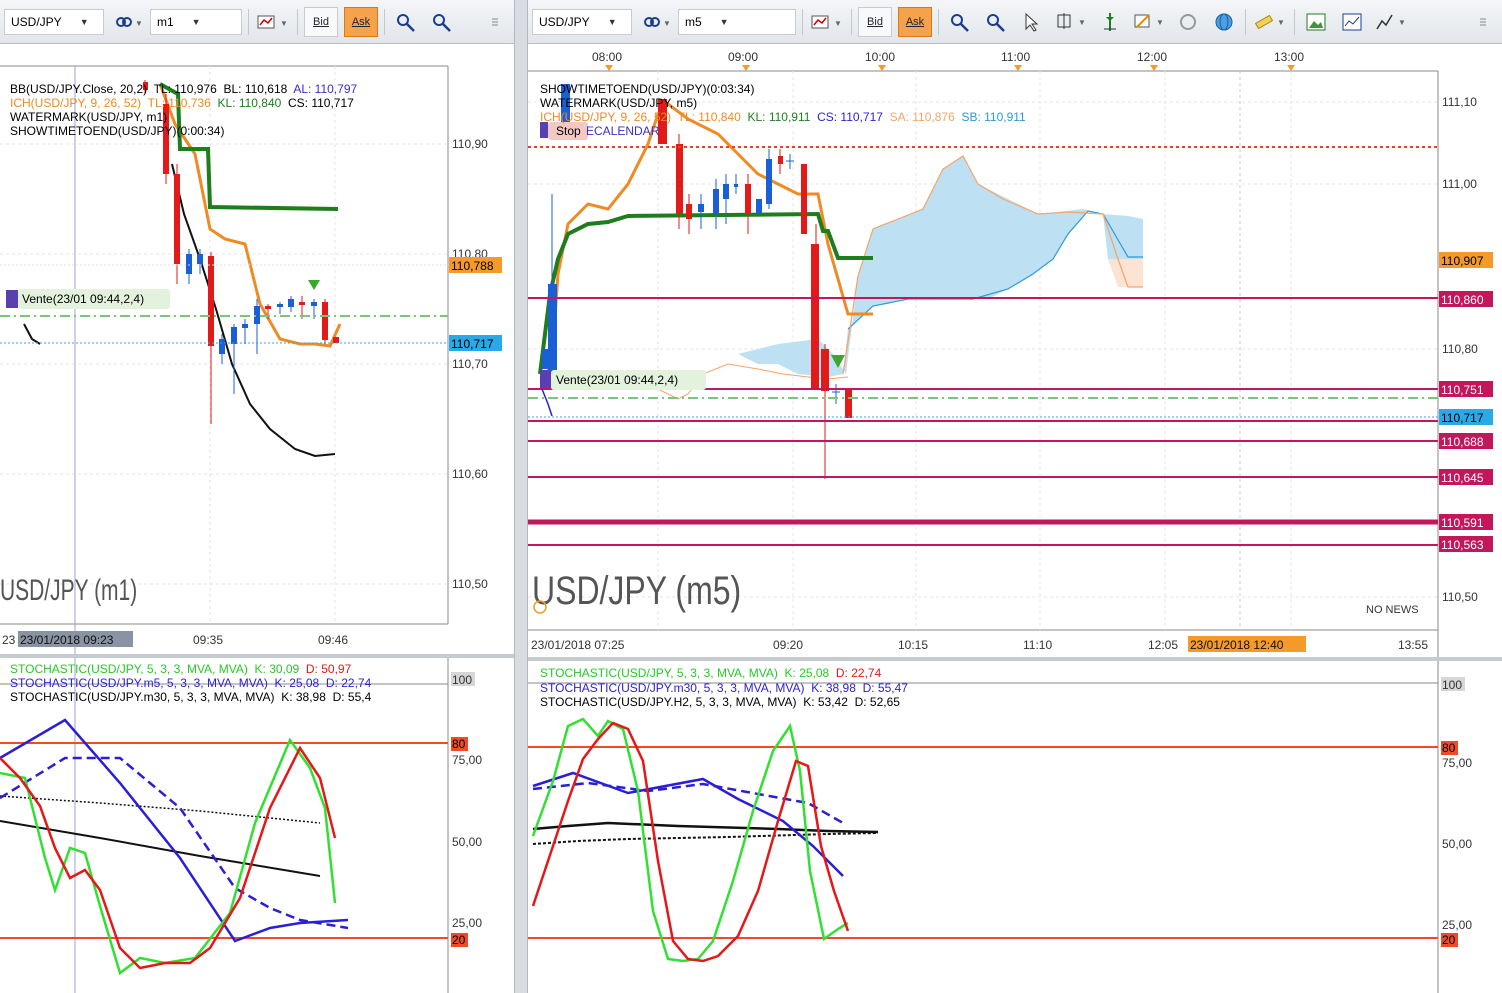 Image resolution: width=1502 pixels, height=993 pixels. Describe the element at coordinates (693, 21) in the screenshot. I see `right-timeframe-label: m5` at that location.